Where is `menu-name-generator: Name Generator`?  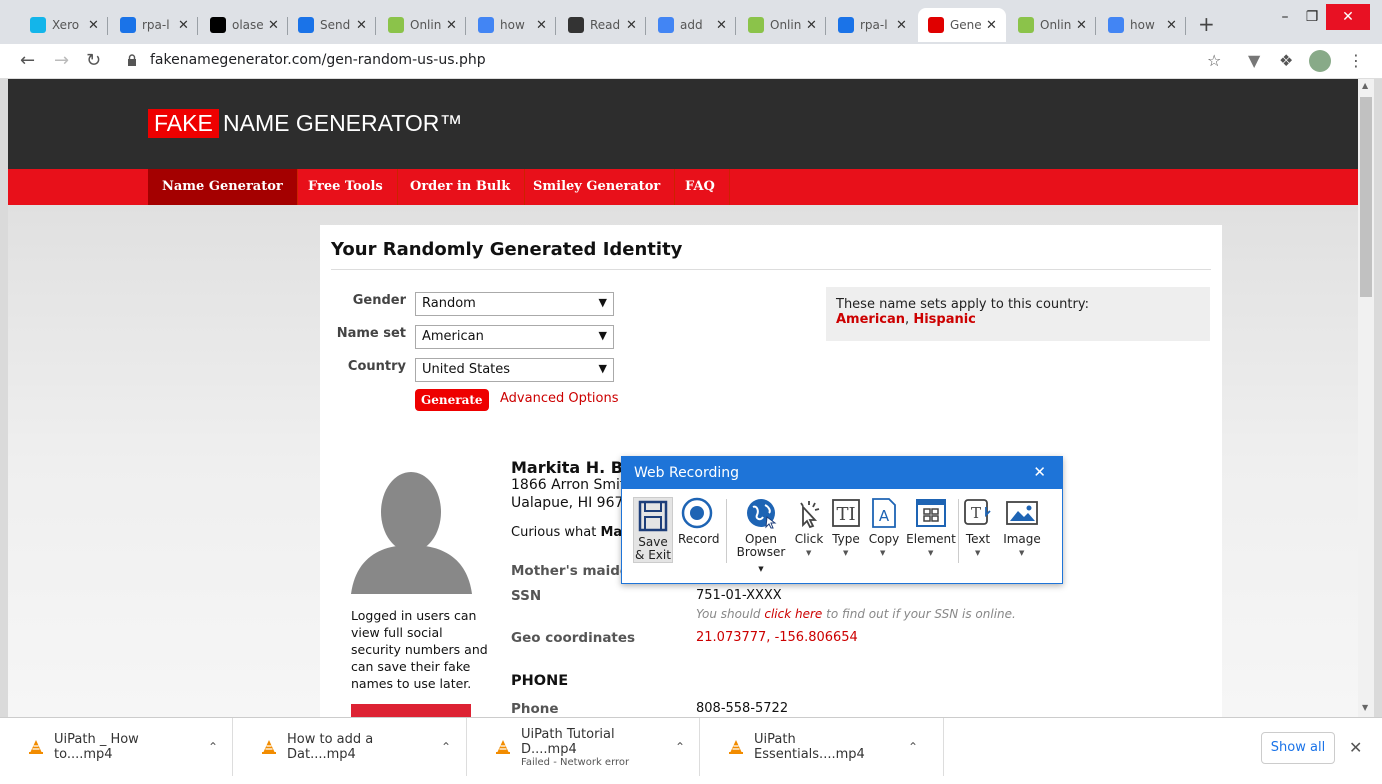 menu-name-generator: Name Generator is located at coordinates (223, 187).